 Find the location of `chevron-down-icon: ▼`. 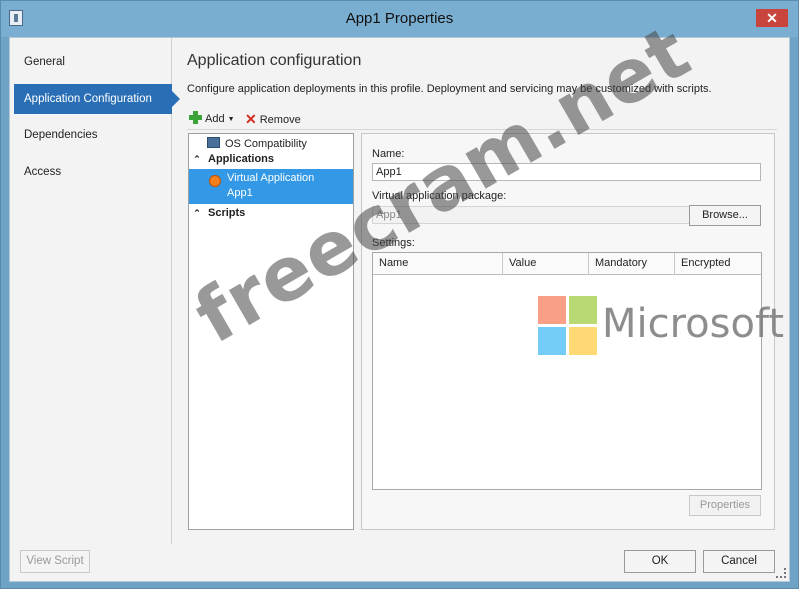

chevron-down-icon: ▼ is located at coordinates (231, 119).